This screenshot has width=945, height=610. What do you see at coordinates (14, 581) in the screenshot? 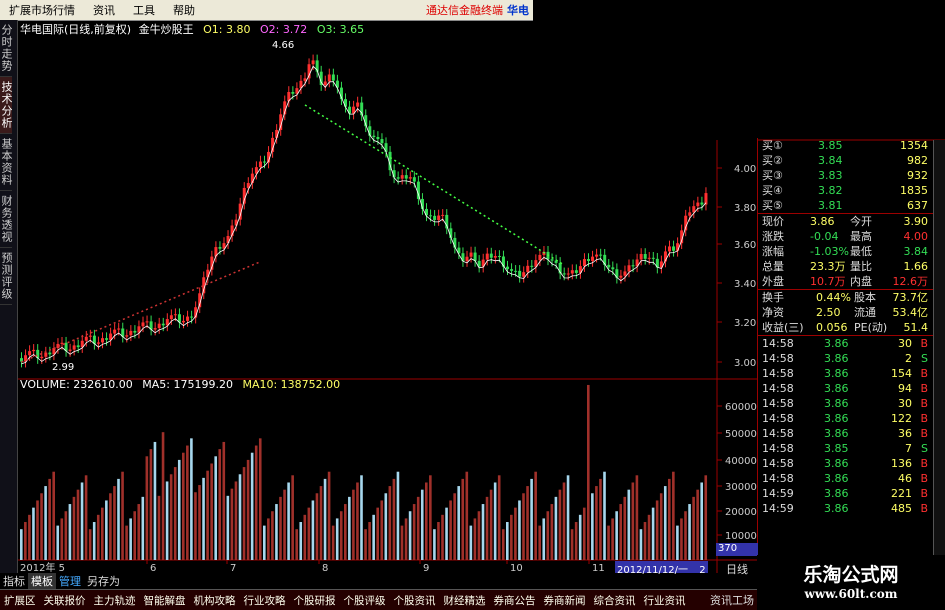
I see `tab-indicator: 指标` at bounding box center [14, 581].